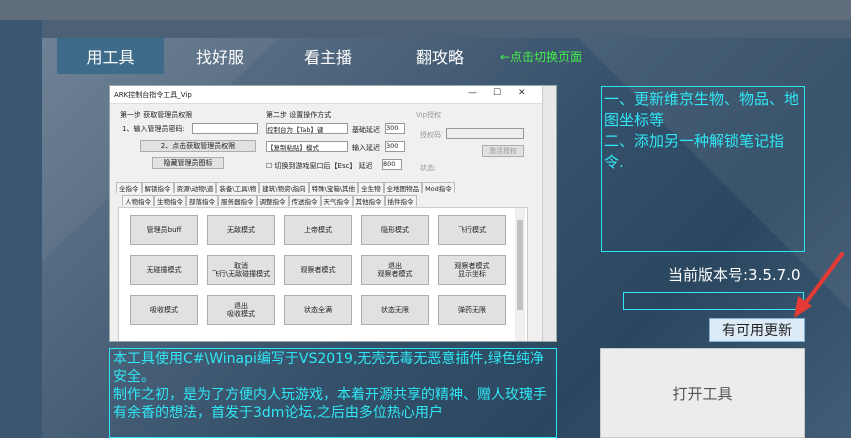  I want to click on update-progress-bar, so click(713, 301).